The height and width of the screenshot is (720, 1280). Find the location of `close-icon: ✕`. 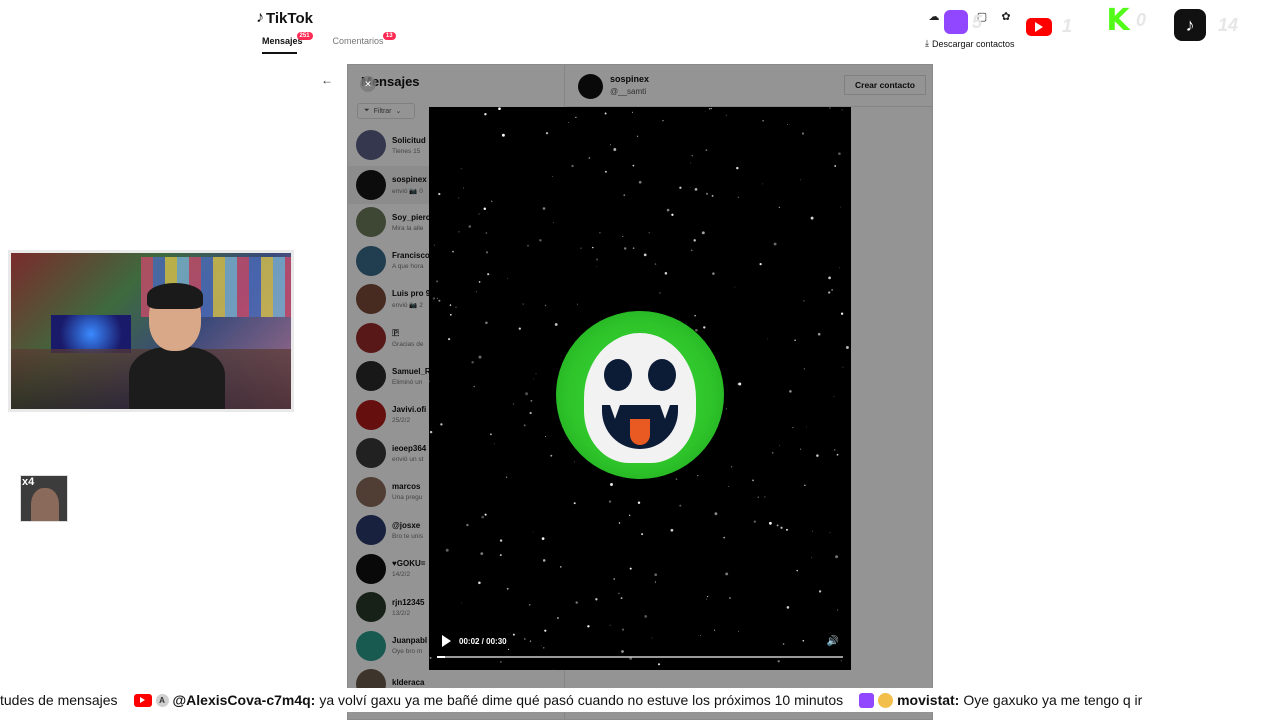

close-icon: ✕ is located at coordinates (368, 84).